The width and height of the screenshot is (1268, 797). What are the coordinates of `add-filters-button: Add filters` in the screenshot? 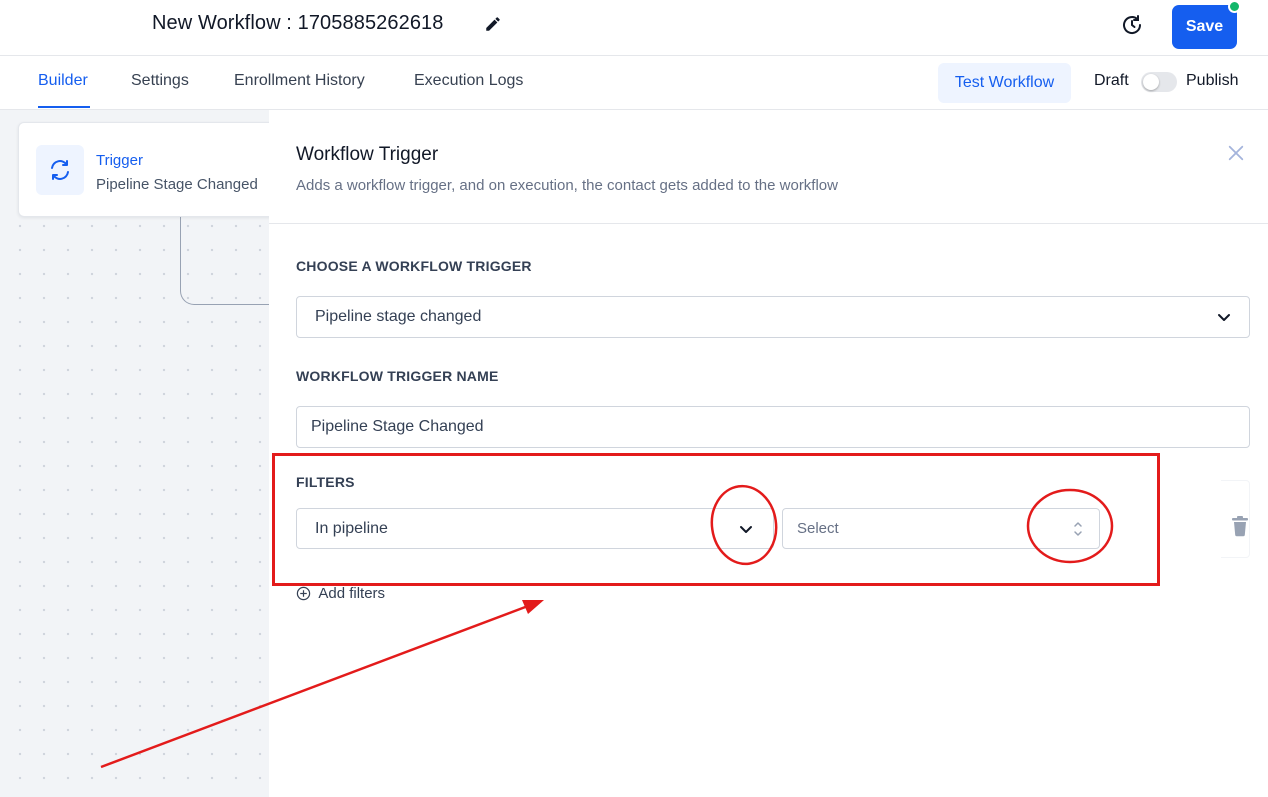 It's located at (340, 593).